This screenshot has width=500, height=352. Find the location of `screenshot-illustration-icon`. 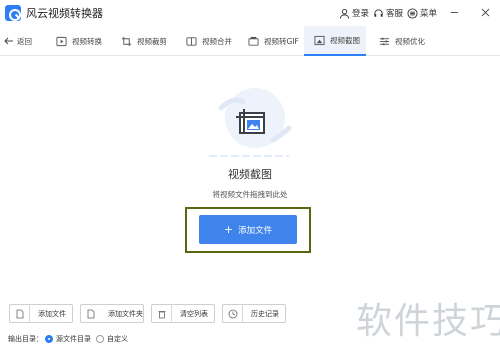

screenshot-illustration-icon is located at coordinates (250, 122).